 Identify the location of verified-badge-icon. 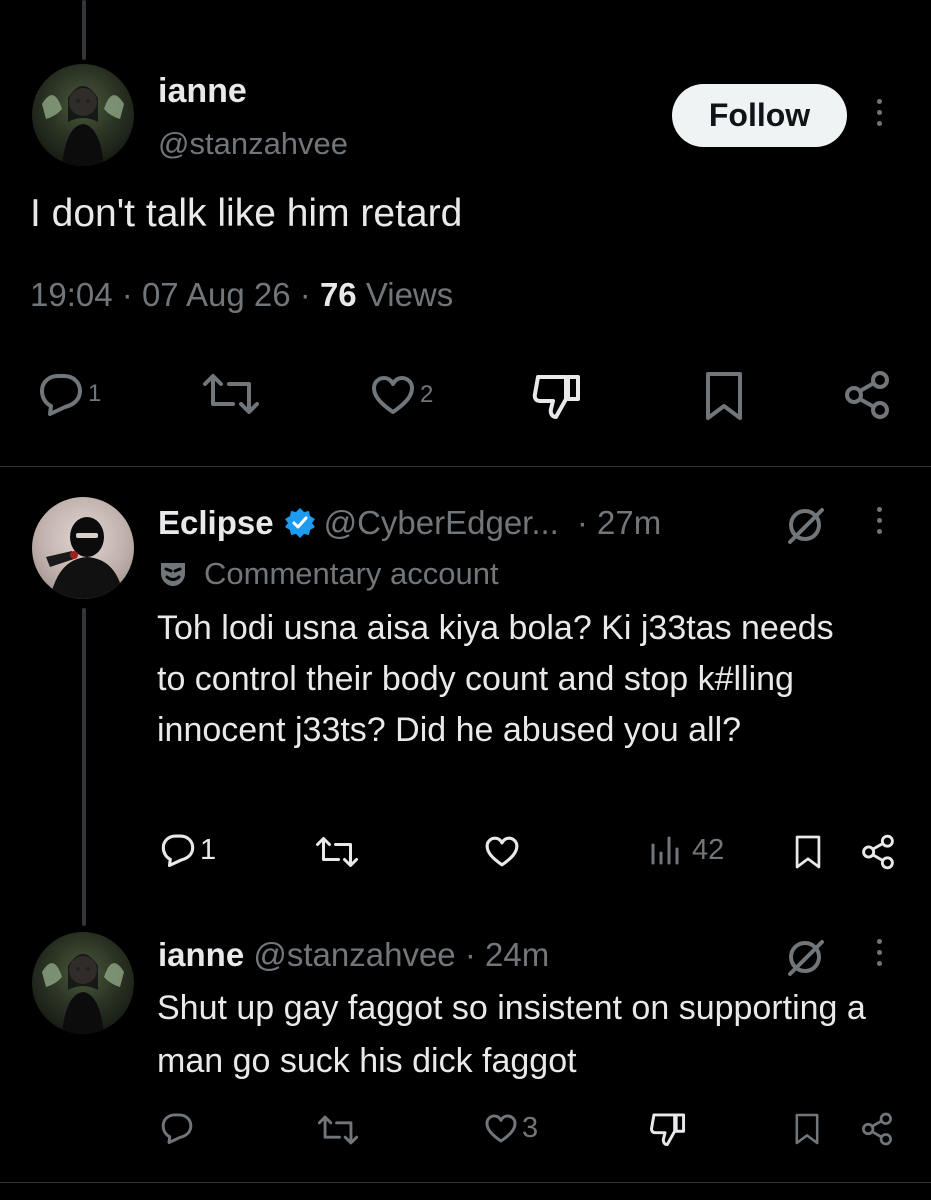
(300, 523).